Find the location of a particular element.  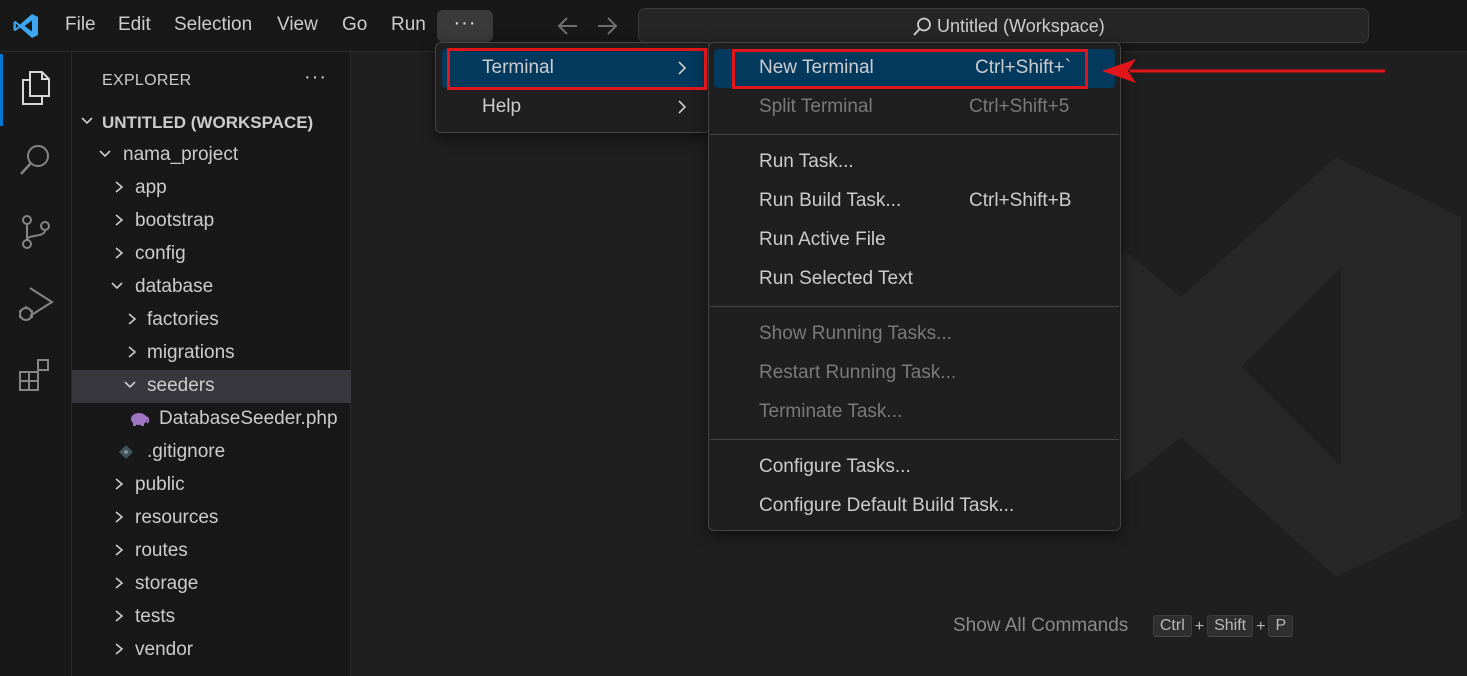

folder-row: app is located at coordinates (211, 188).